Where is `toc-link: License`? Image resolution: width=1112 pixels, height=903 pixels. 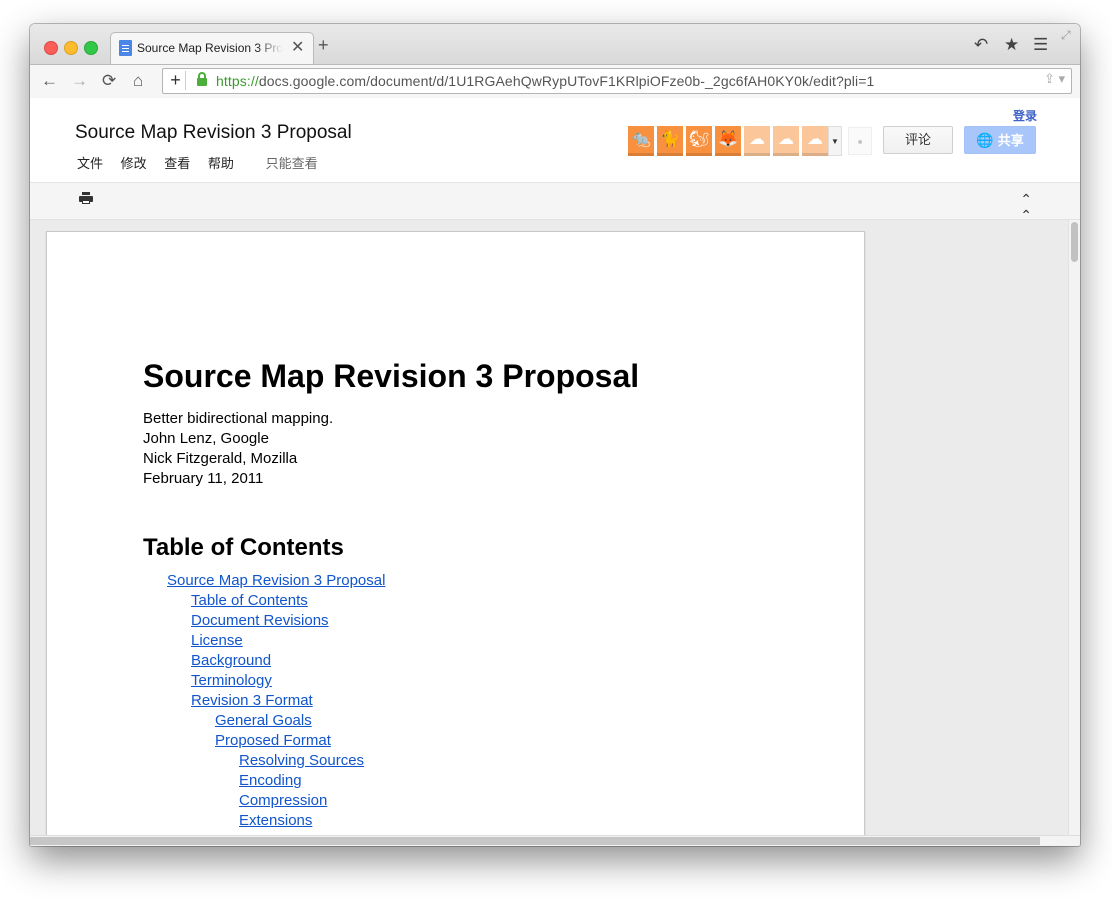
toc-link: License is located at coordinates (288, 641).